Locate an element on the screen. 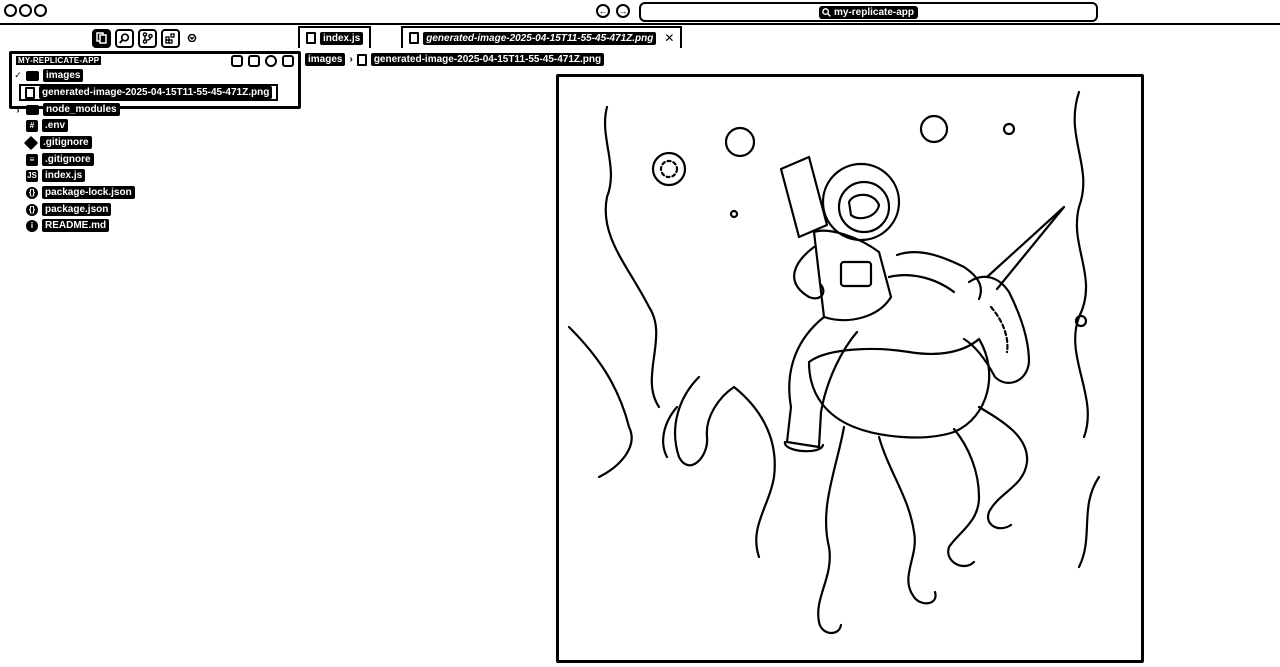 The height and width of the screenshot is (667, 1280). tree-item-images-folder: ✓ images is located at coordinates (49, 75).